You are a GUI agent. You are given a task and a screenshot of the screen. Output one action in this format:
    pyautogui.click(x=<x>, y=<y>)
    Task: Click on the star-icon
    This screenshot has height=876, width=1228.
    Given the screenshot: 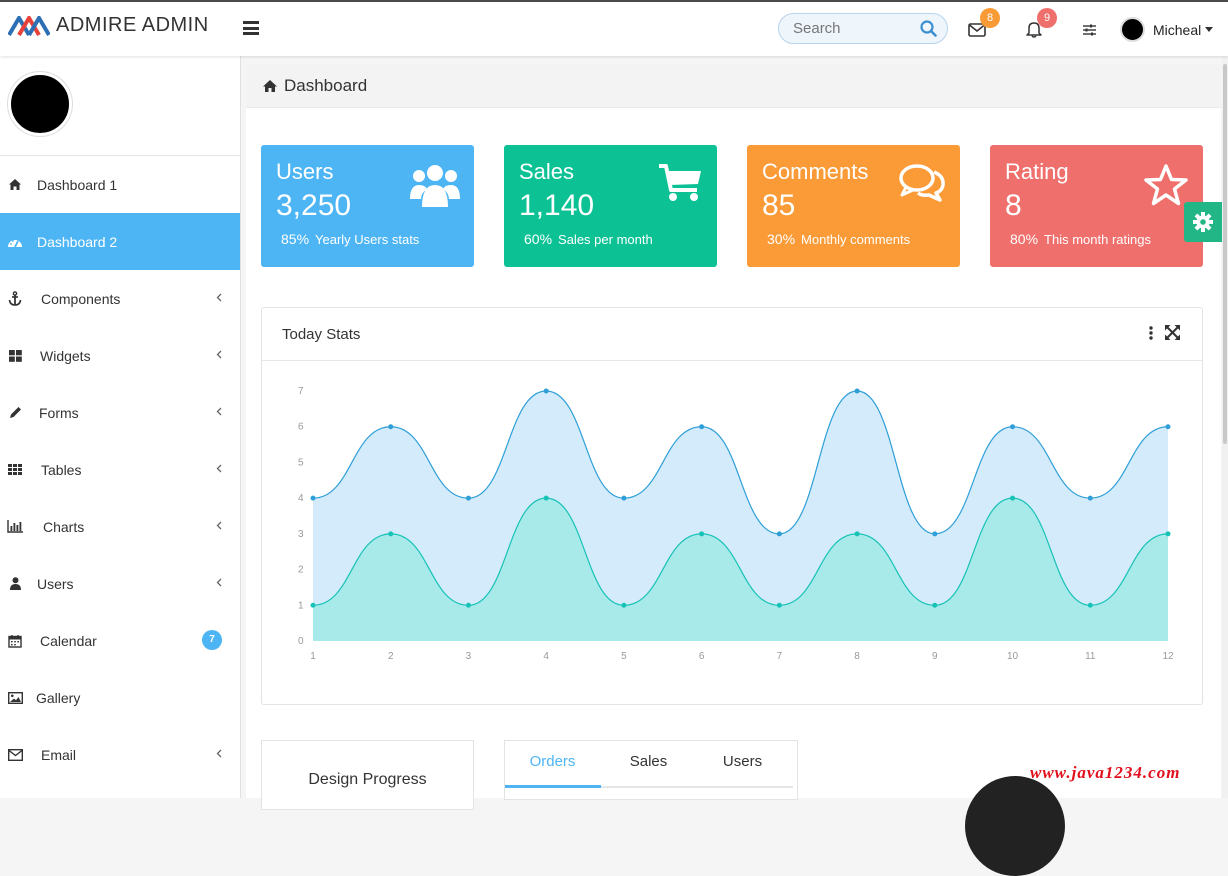 What is the action you would take?
    pyautogui.click(x=1166, y=185)
    